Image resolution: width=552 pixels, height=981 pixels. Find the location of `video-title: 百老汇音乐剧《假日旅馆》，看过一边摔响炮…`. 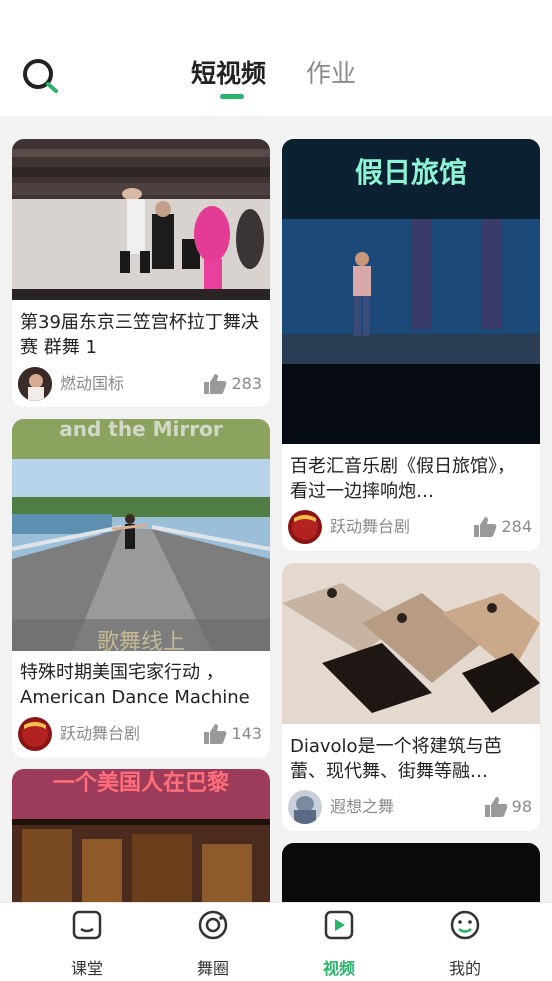

video-title: 百老汇音乐剧《假日旅馆》，看过一边摔响炮… is located at coordinates (411, 479).